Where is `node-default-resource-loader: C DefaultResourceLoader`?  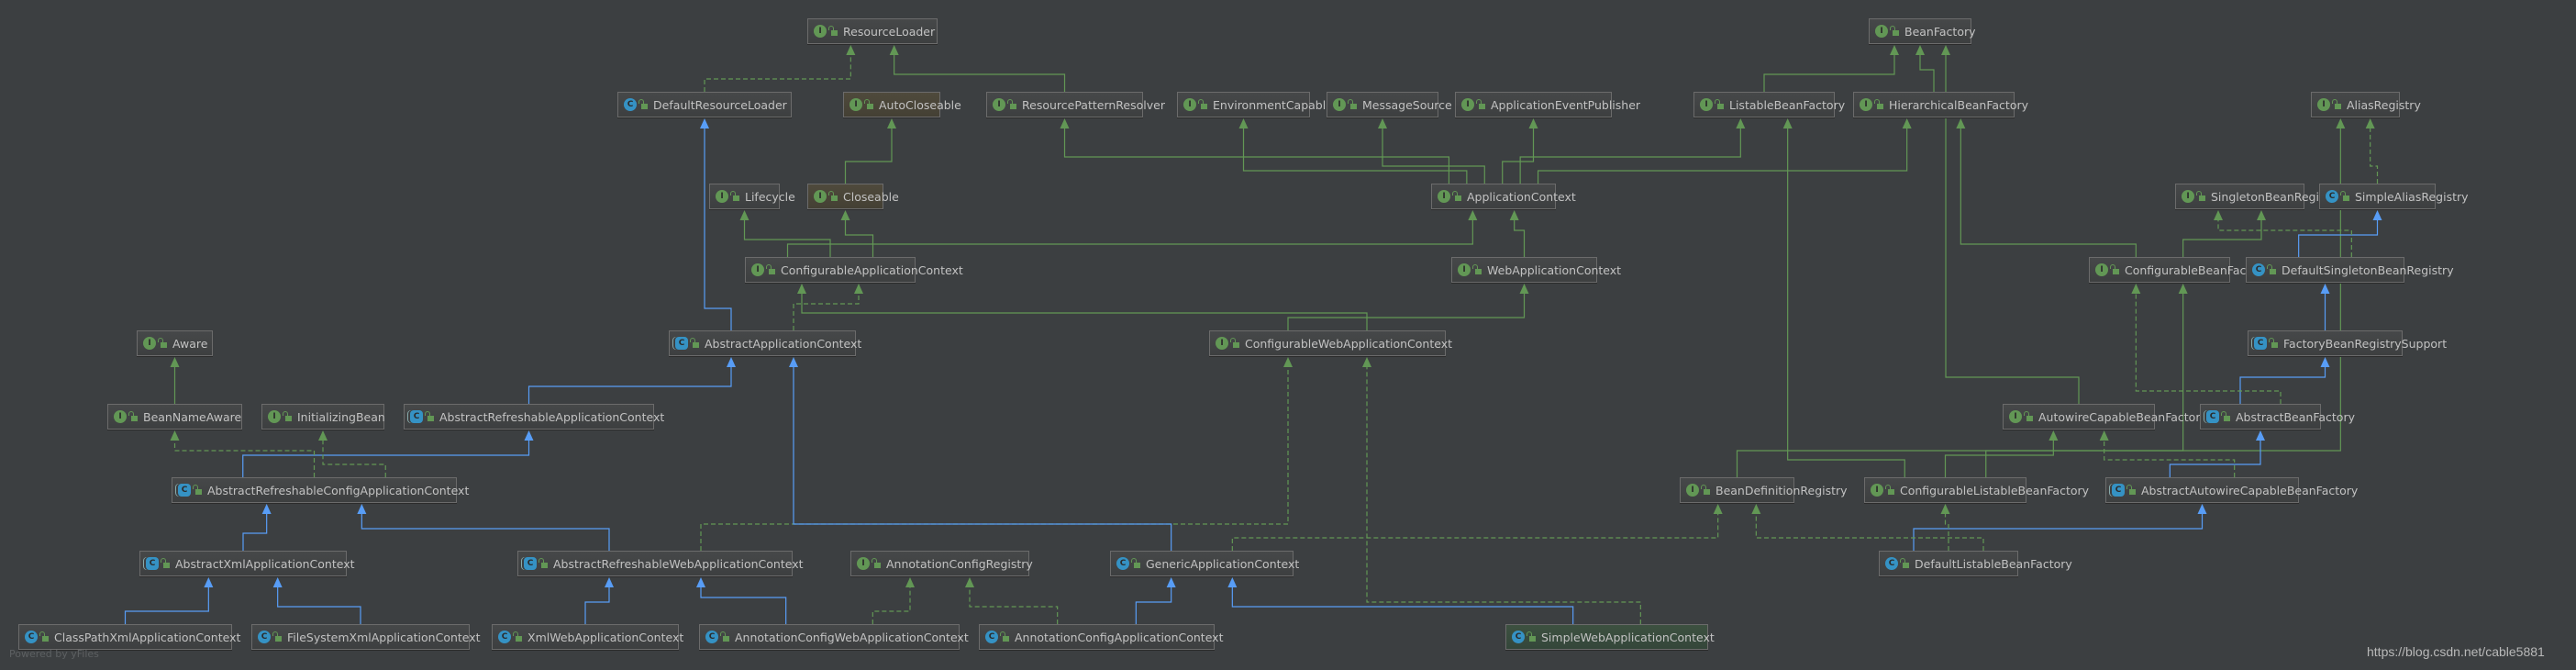 node-default-resource-loader: C DefaultResourceLoader is located at coordinates (704, 104).